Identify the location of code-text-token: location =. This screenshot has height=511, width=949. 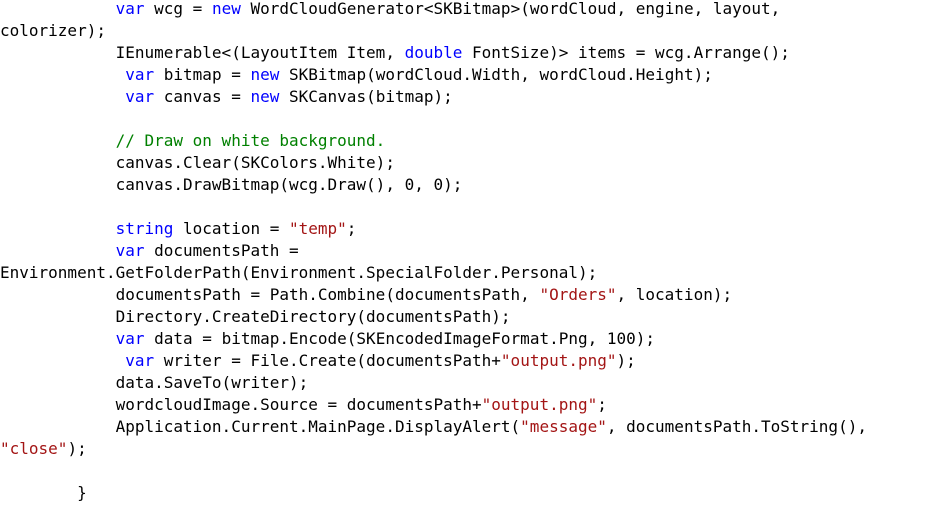
(231, 228).